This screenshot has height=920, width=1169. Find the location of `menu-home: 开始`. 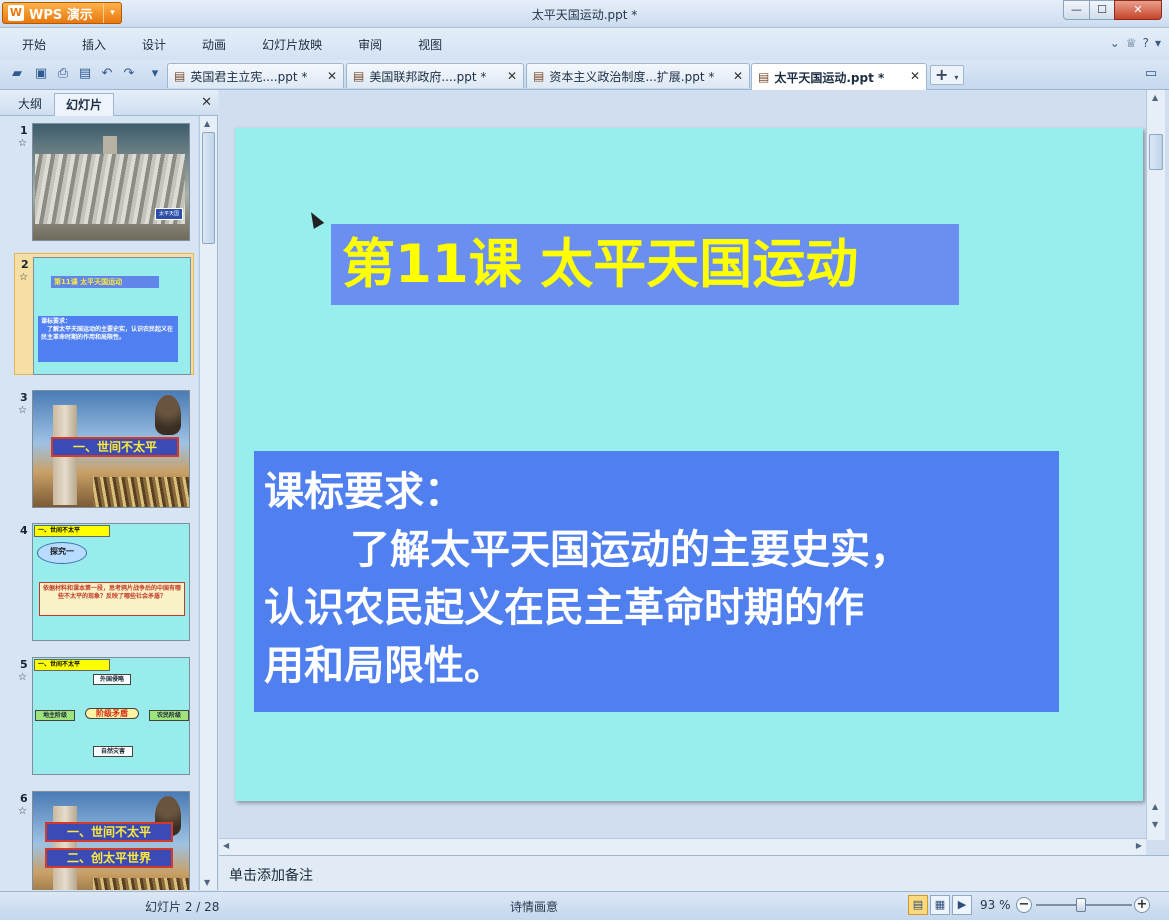

menu-home: 开始 is located at coordinates (34, 44).